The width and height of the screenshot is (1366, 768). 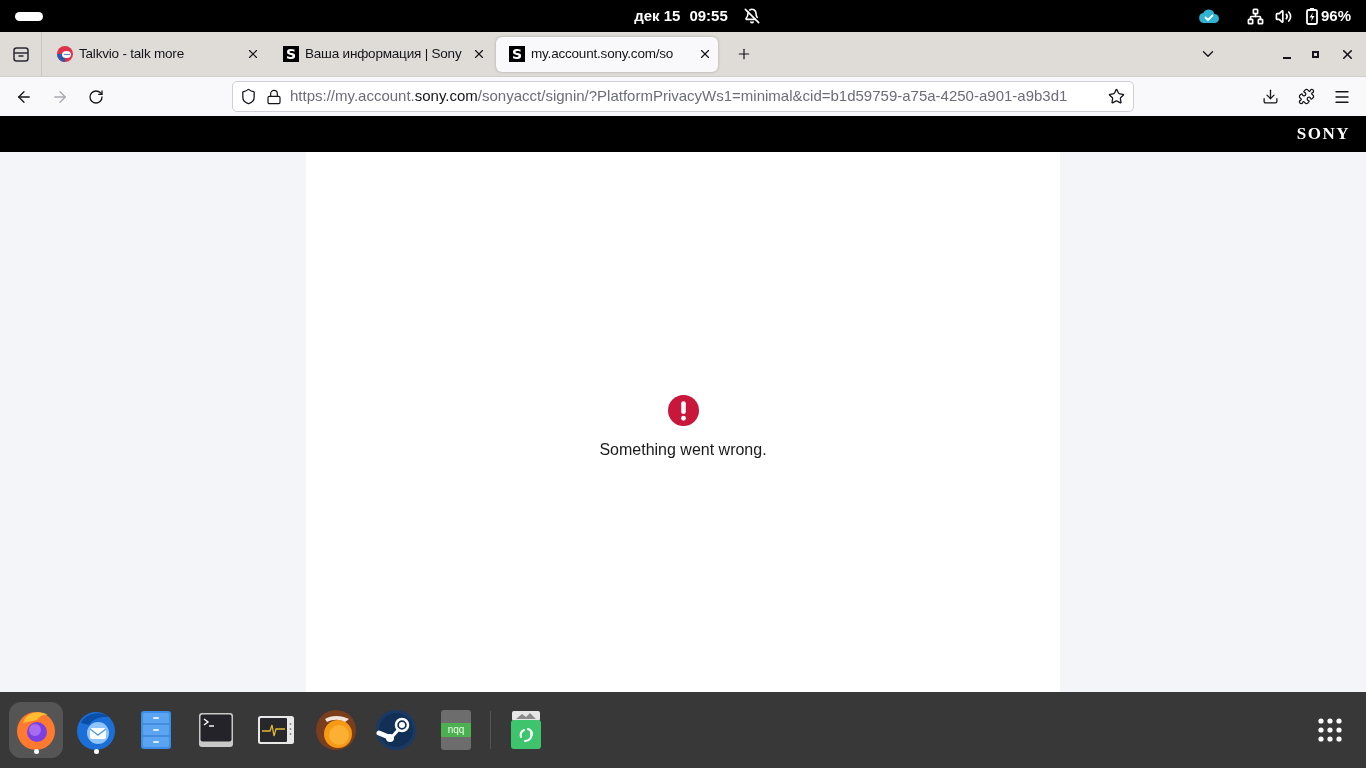 What do you see at coordinates (1306, 96) in the screenshot?
I see `puzzle-icon` at bounding box center [1306, 96].